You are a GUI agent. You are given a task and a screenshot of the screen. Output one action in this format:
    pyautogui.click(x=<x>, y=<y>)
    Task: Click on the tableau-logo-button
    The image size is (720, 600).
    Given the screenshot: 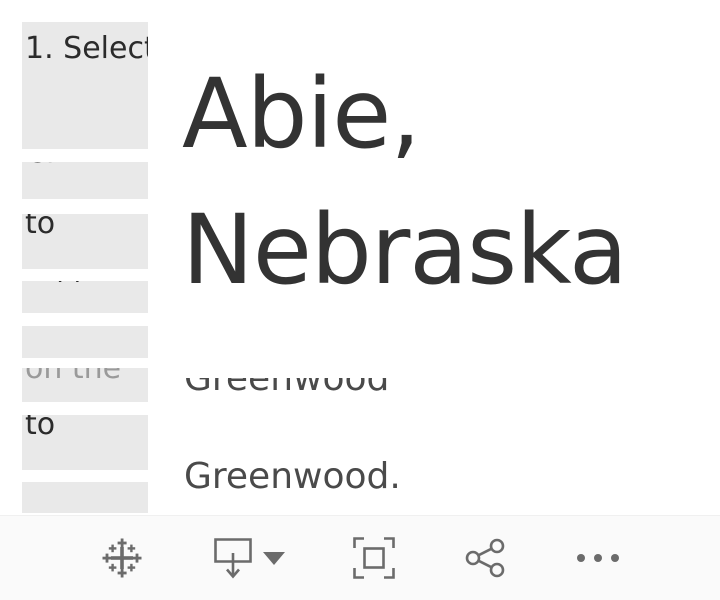 What is the action you would take?
    pyautogui.click(x=122, y=558)
    